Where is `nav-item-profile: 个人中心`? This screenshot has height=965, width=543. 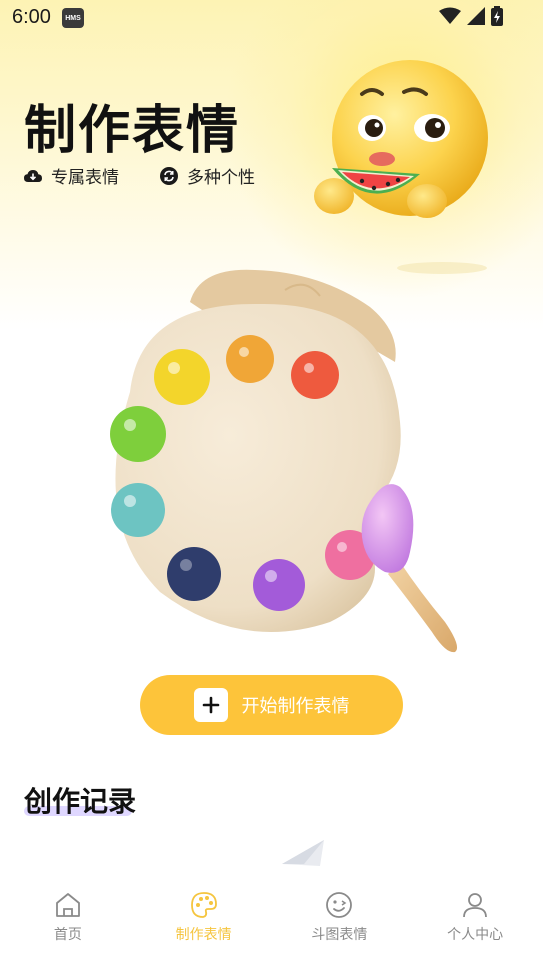 nav-item-profile: 个人中心 is located at coordinates (475, 922).